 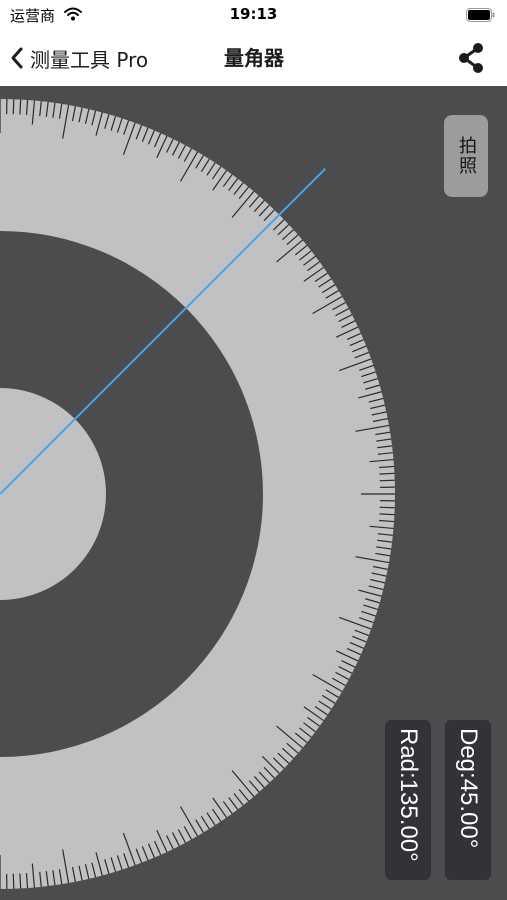 I want to click on status-time: 19:13, so click(x=253, y=14).